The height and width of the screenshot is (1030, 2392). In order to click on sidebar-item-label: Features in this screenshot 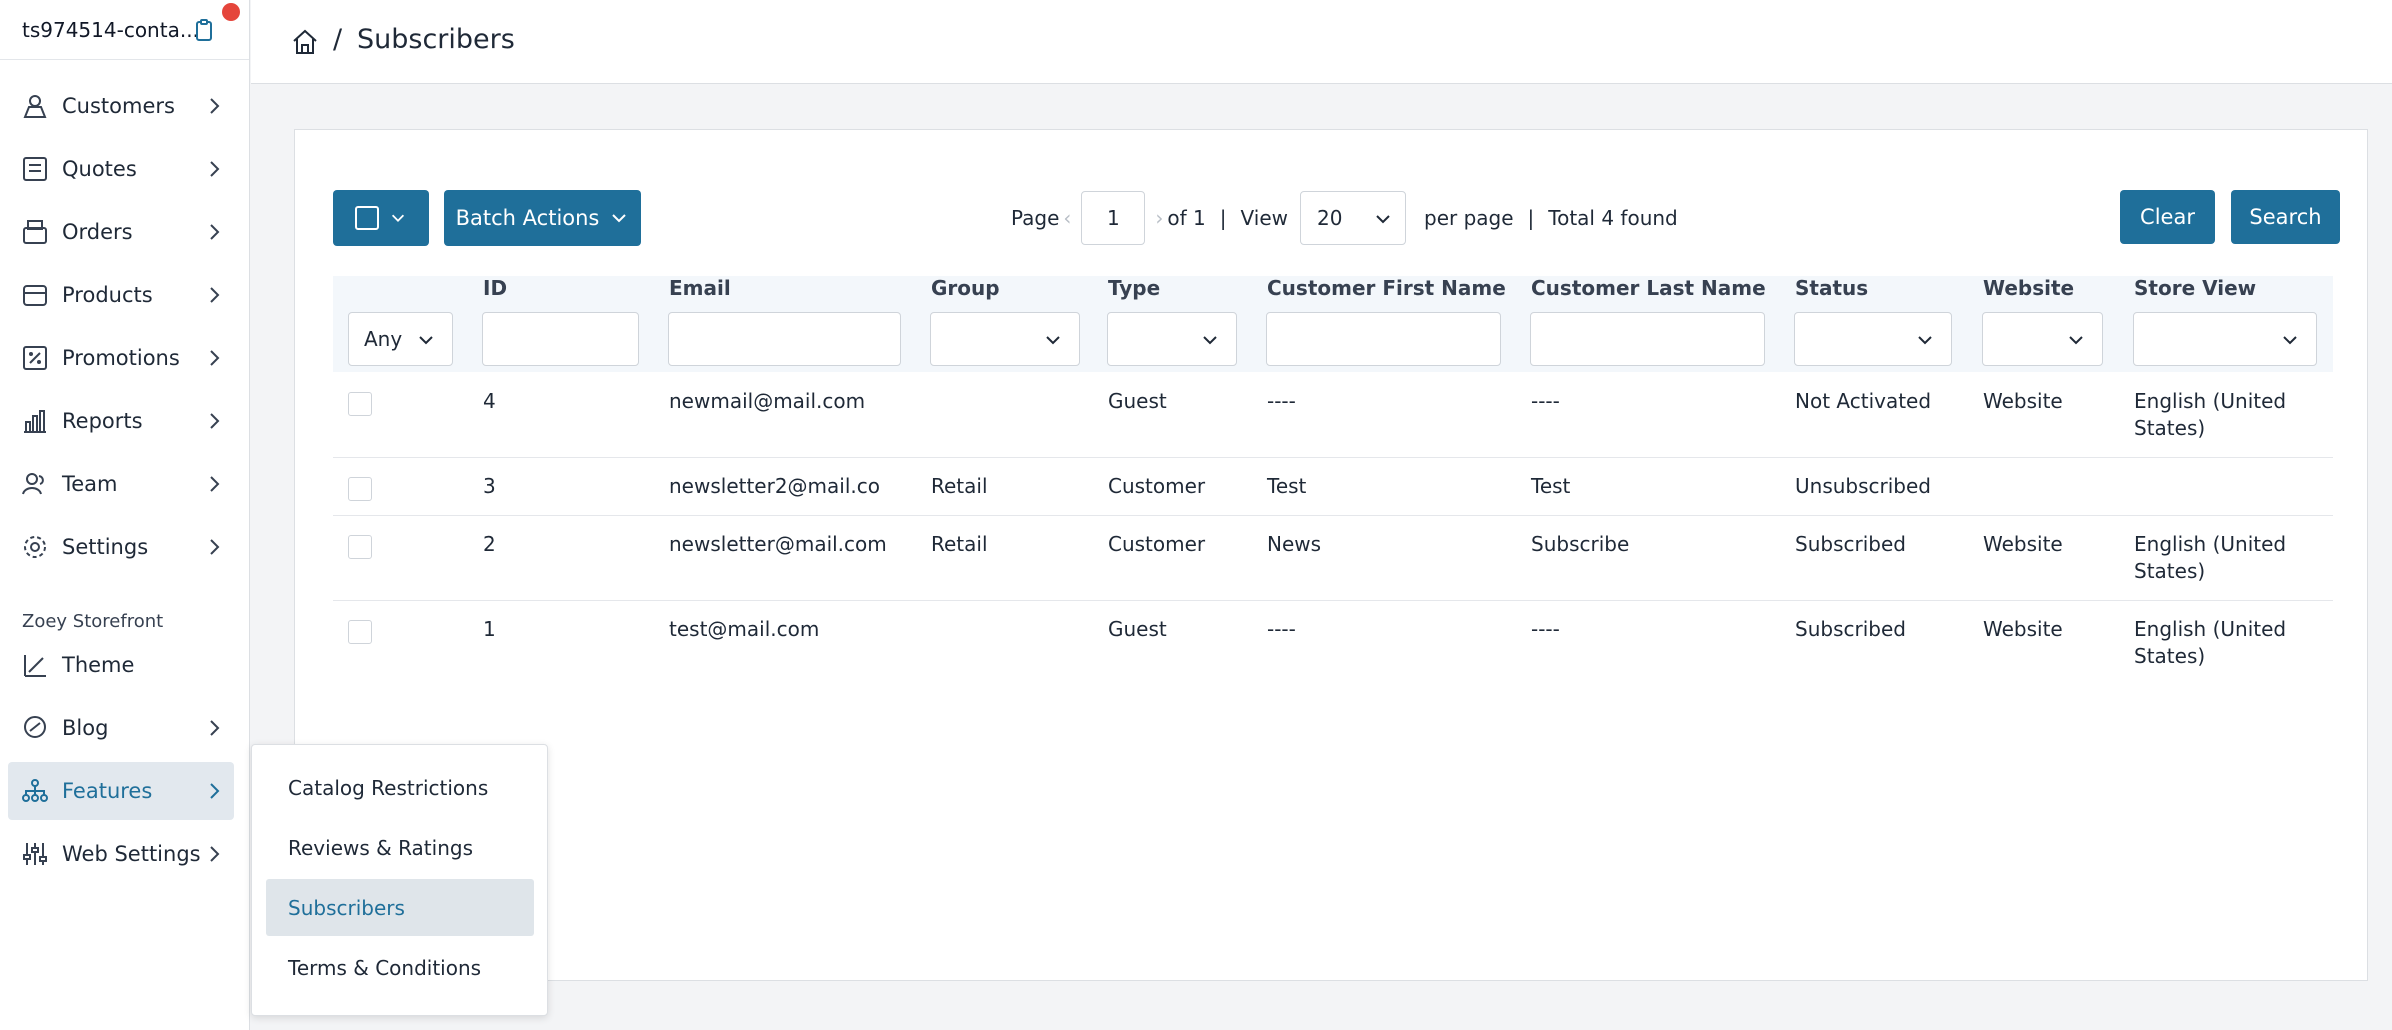, I will do `click(107, 791)`.